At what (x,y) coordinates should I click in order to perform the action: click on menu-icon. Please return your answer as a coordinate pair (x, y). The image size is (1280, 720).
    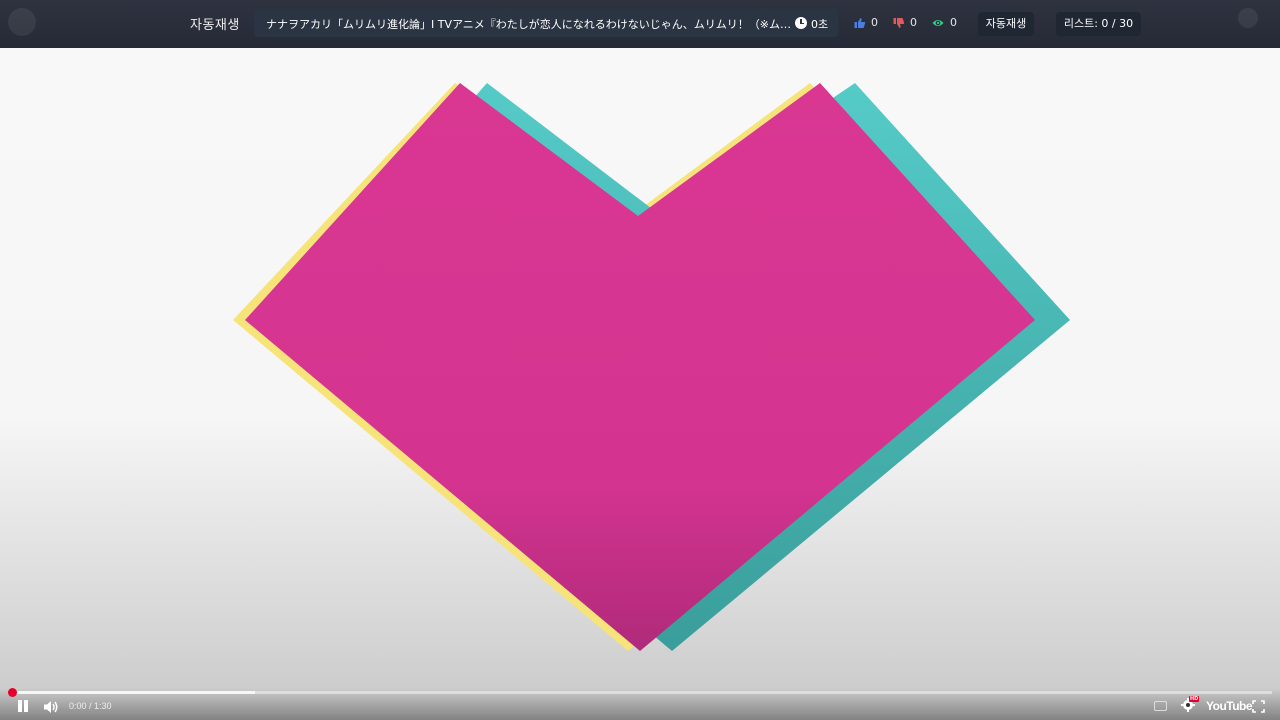
    Looking at the image, I should click on (22, 22).